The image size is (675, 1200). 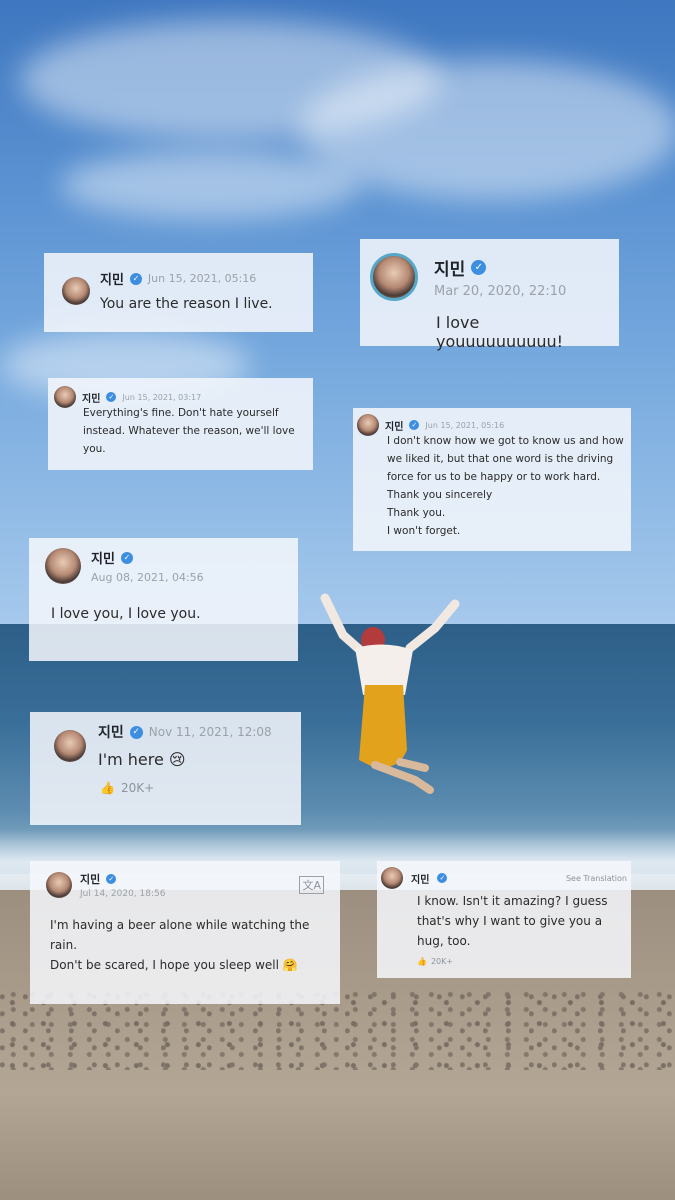 I want to click on post-text: I love you, I love you., so click(x=126, y=614).